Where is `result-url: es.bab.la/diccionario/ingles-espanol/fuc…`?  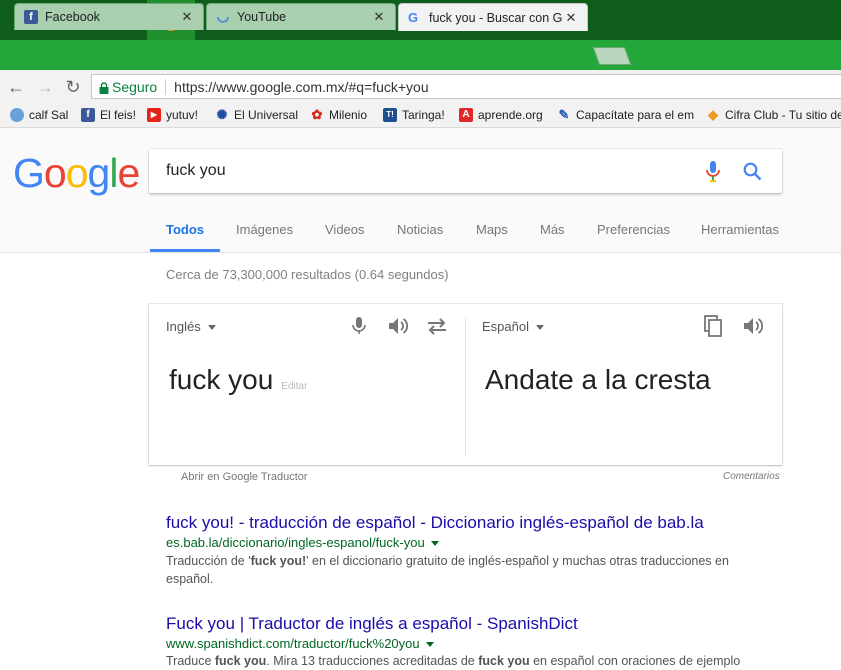 result-url: es.bab.la/diccionario/ingles-espanol/fuc… is located at coordinates (302, 542).